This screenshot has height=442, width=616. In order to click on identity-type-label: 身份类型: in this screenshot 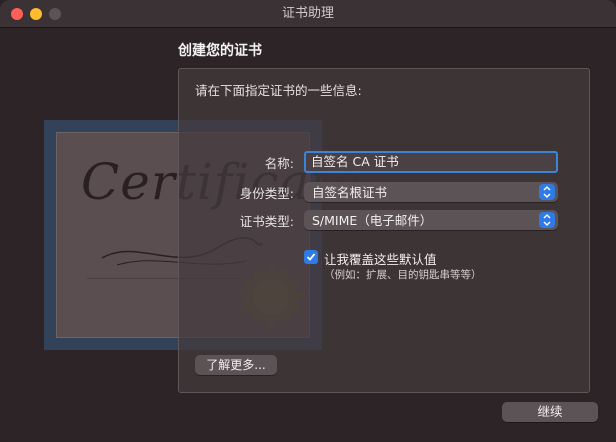, I will do `click(266, 193)`.